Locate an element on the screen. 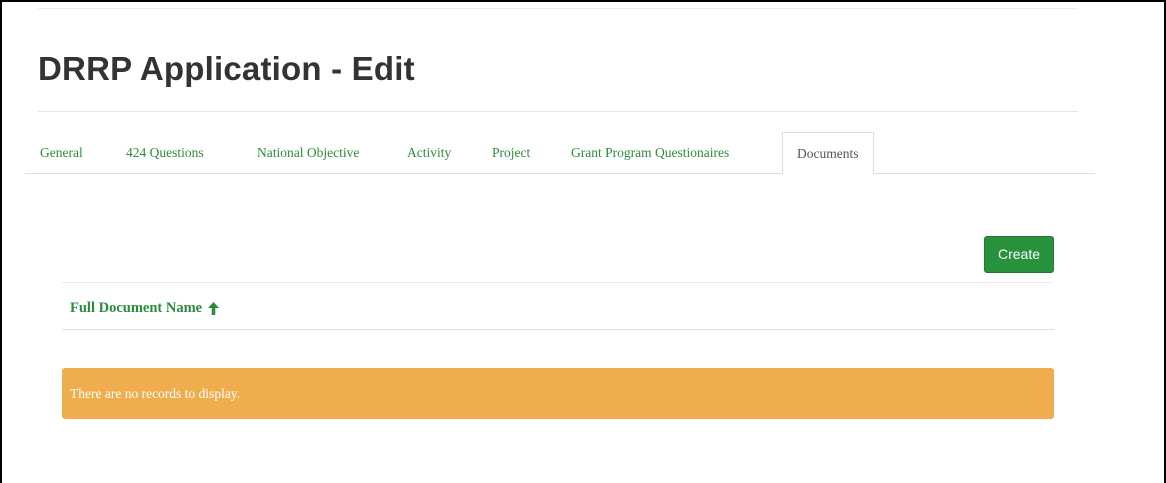 This screenshot has height=483, width=1166. create-button: Create is located at coordinates (1019, 254).